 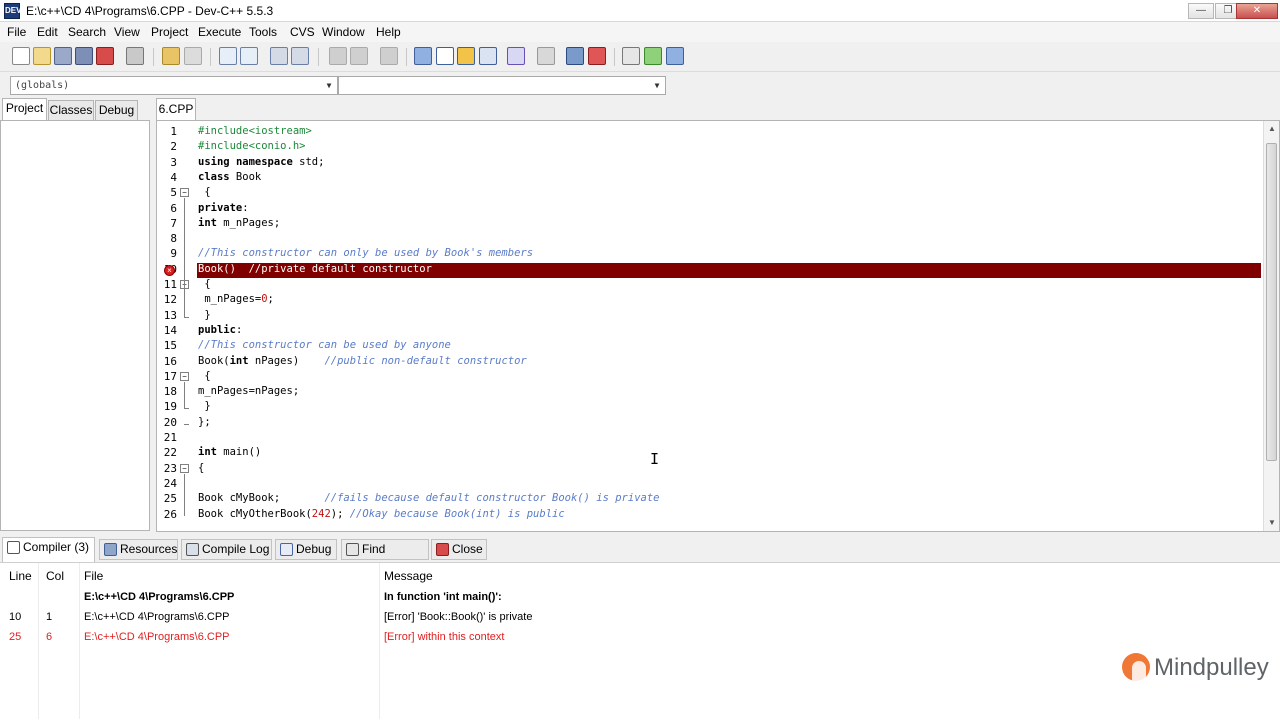 What do you see at coordinates (444, 637) in the screenshot?
I see `result-cell-message: [Error] within this context` at bounding box center [444, 637].